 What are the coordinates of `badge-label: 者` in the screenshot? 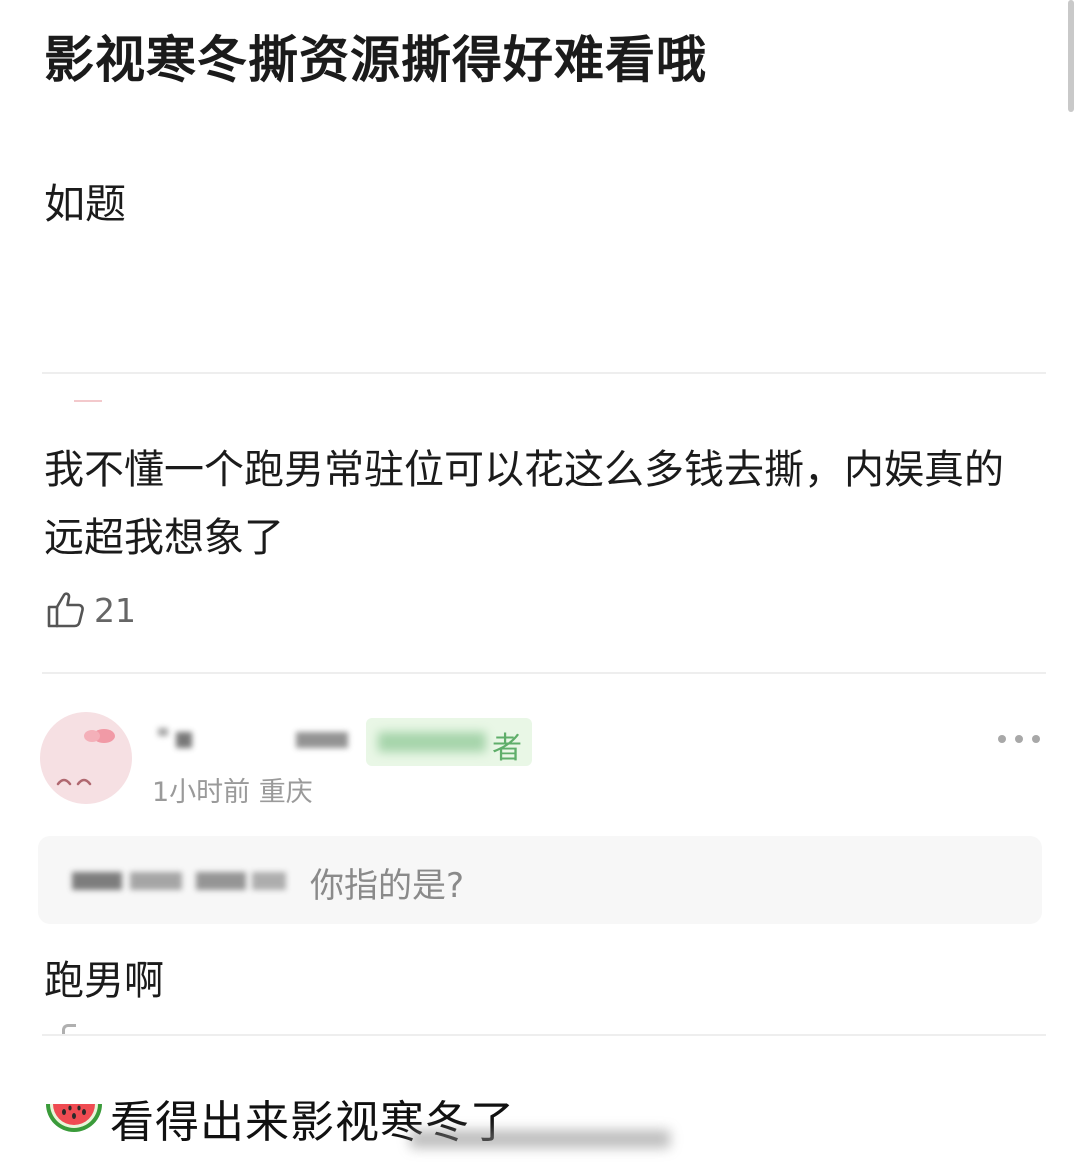 It's located at (507, 748).